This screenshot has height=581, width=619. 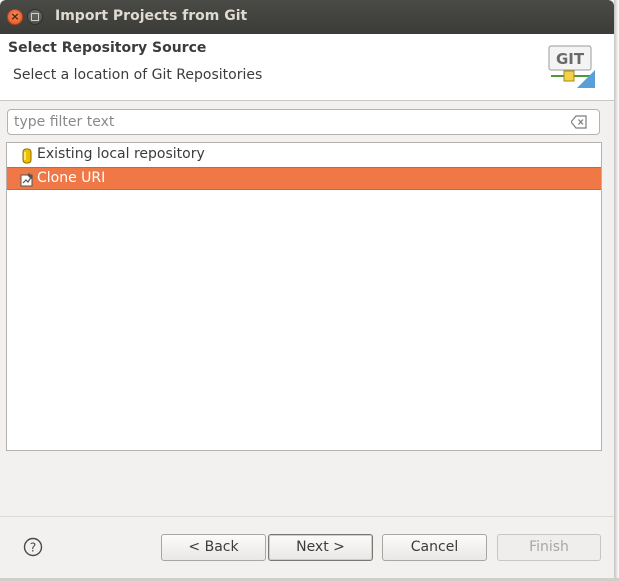 I want to click on back-button: < Back, so click(x=213, y=547).